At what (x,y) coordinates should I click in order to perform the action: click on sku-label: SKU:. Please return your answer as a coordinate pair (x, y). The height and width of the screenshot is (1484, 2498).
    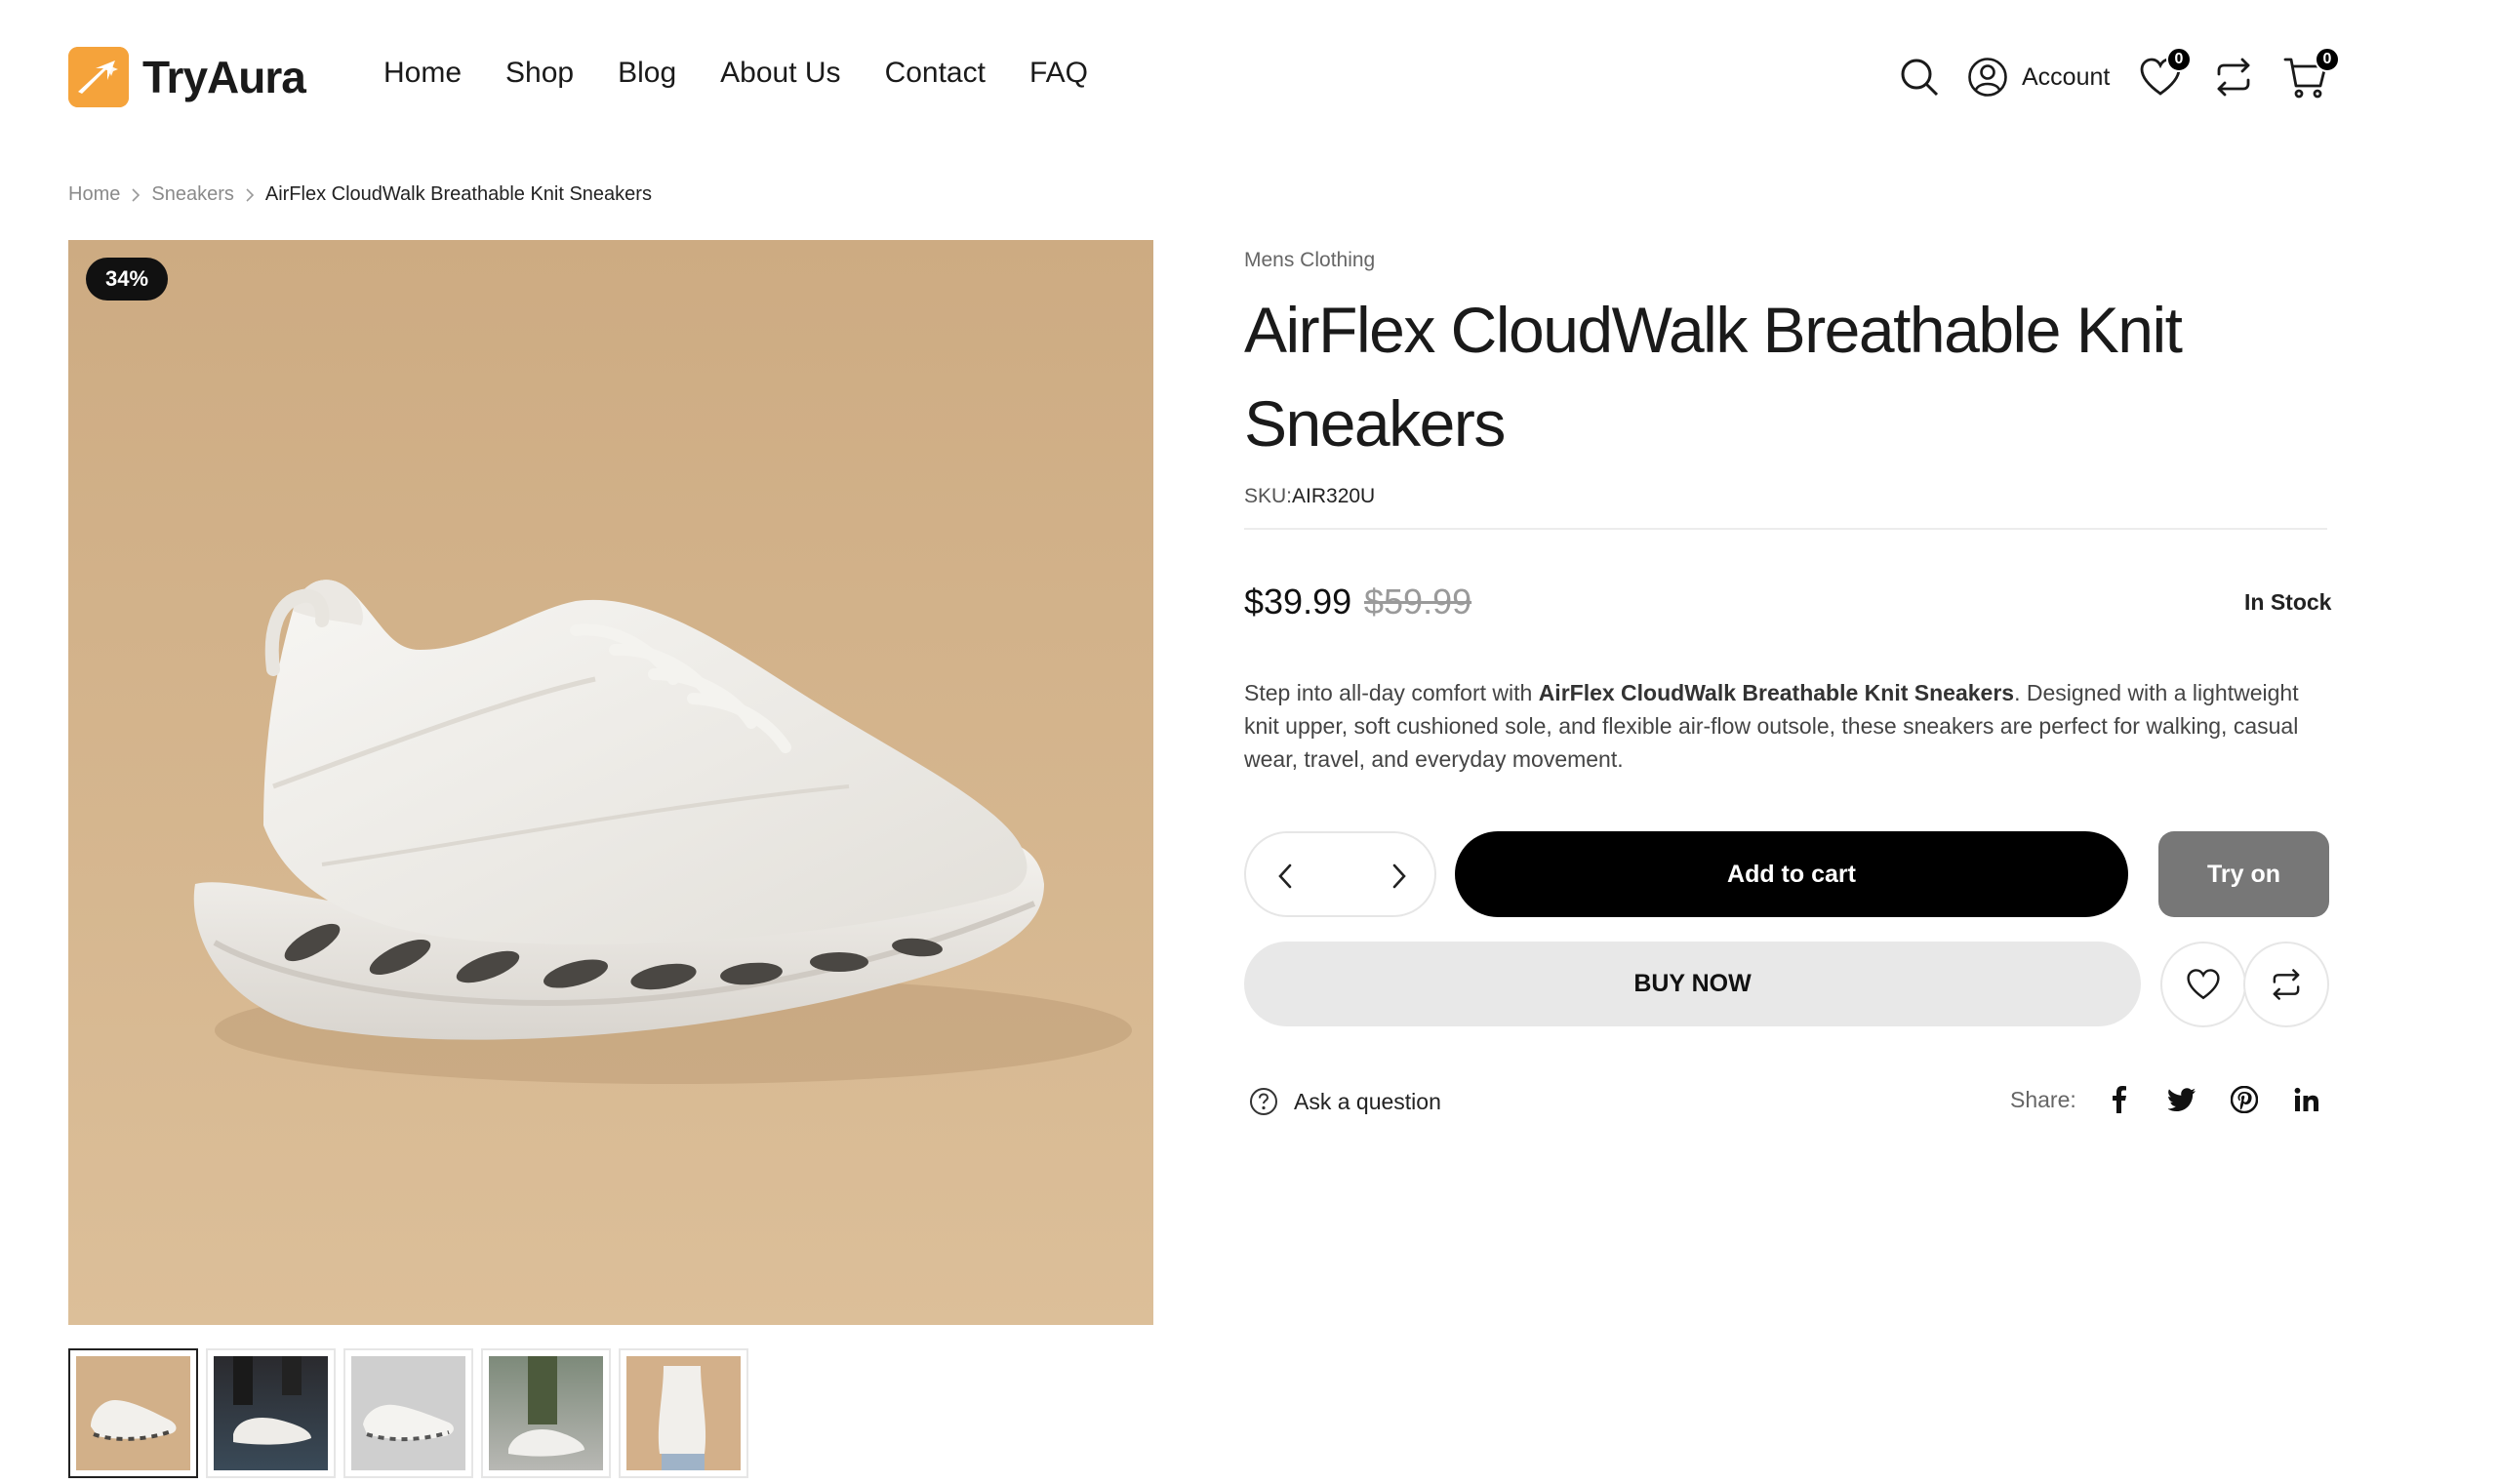
    Looking at the image, I should click on (1268, 496).